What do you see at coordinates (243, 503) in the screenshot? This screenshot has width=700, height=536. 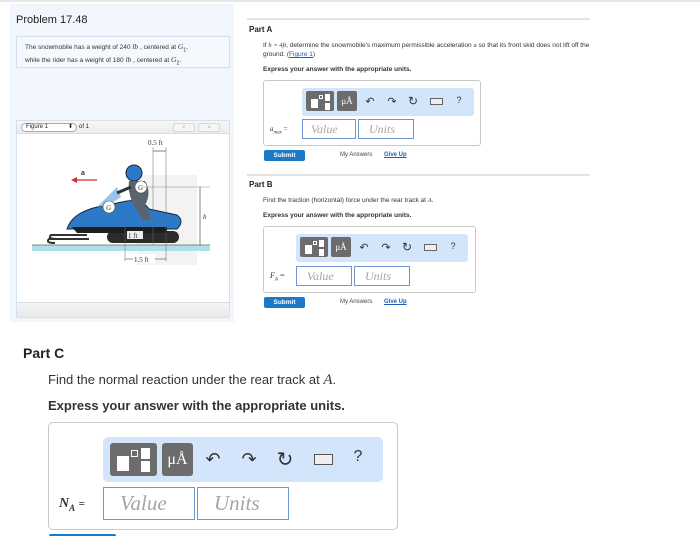 I see `part-c-units-input: Units` at bounding box center [243, 503].